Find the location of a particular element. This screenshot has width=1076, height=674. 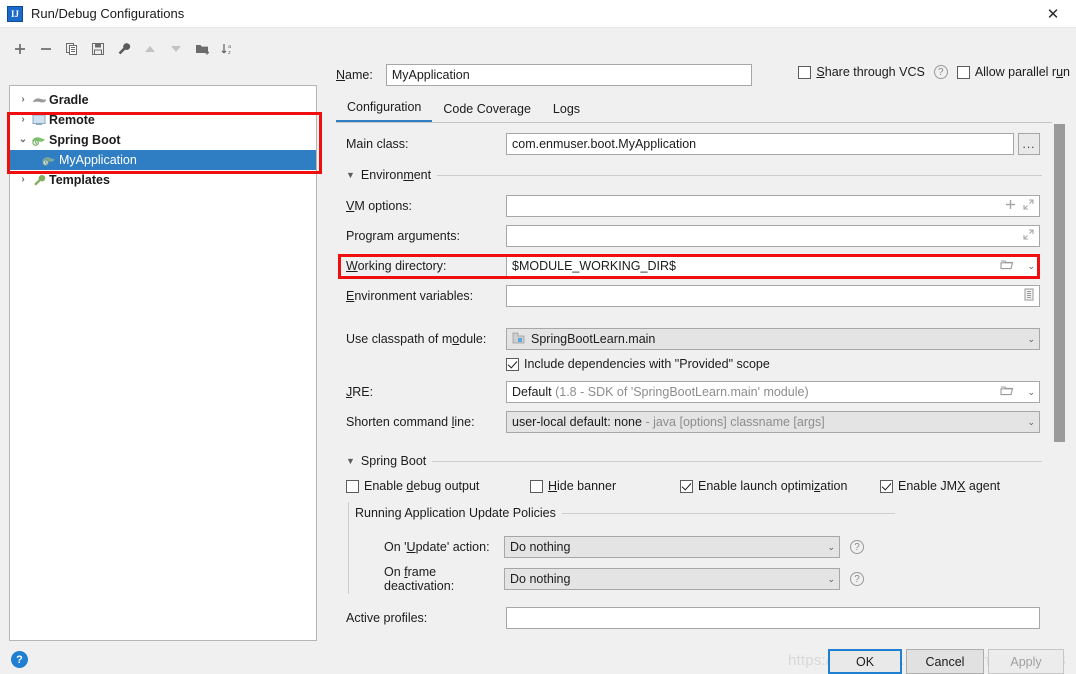

program-arguments-row: Program arguments: is located at coordinates (696, 236).